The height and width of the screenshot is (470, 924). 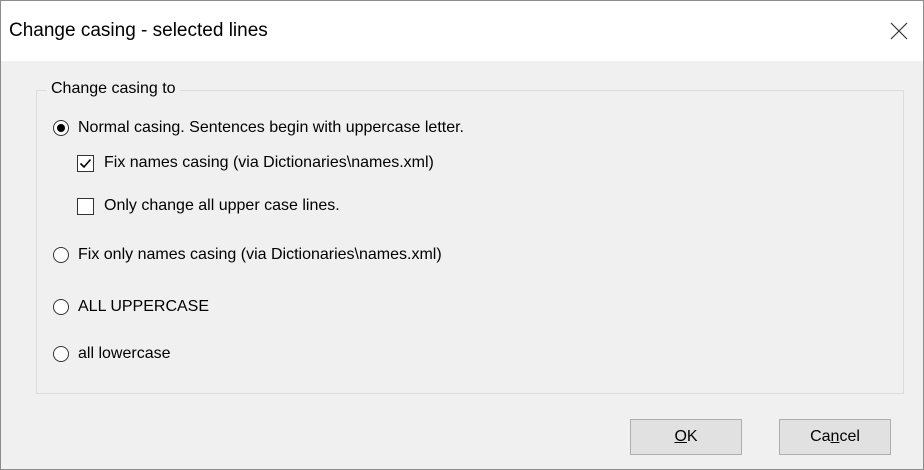 I want to click on radio-all-uppercase-label: ALL UPPERCASE, so click(x=144, y=306).